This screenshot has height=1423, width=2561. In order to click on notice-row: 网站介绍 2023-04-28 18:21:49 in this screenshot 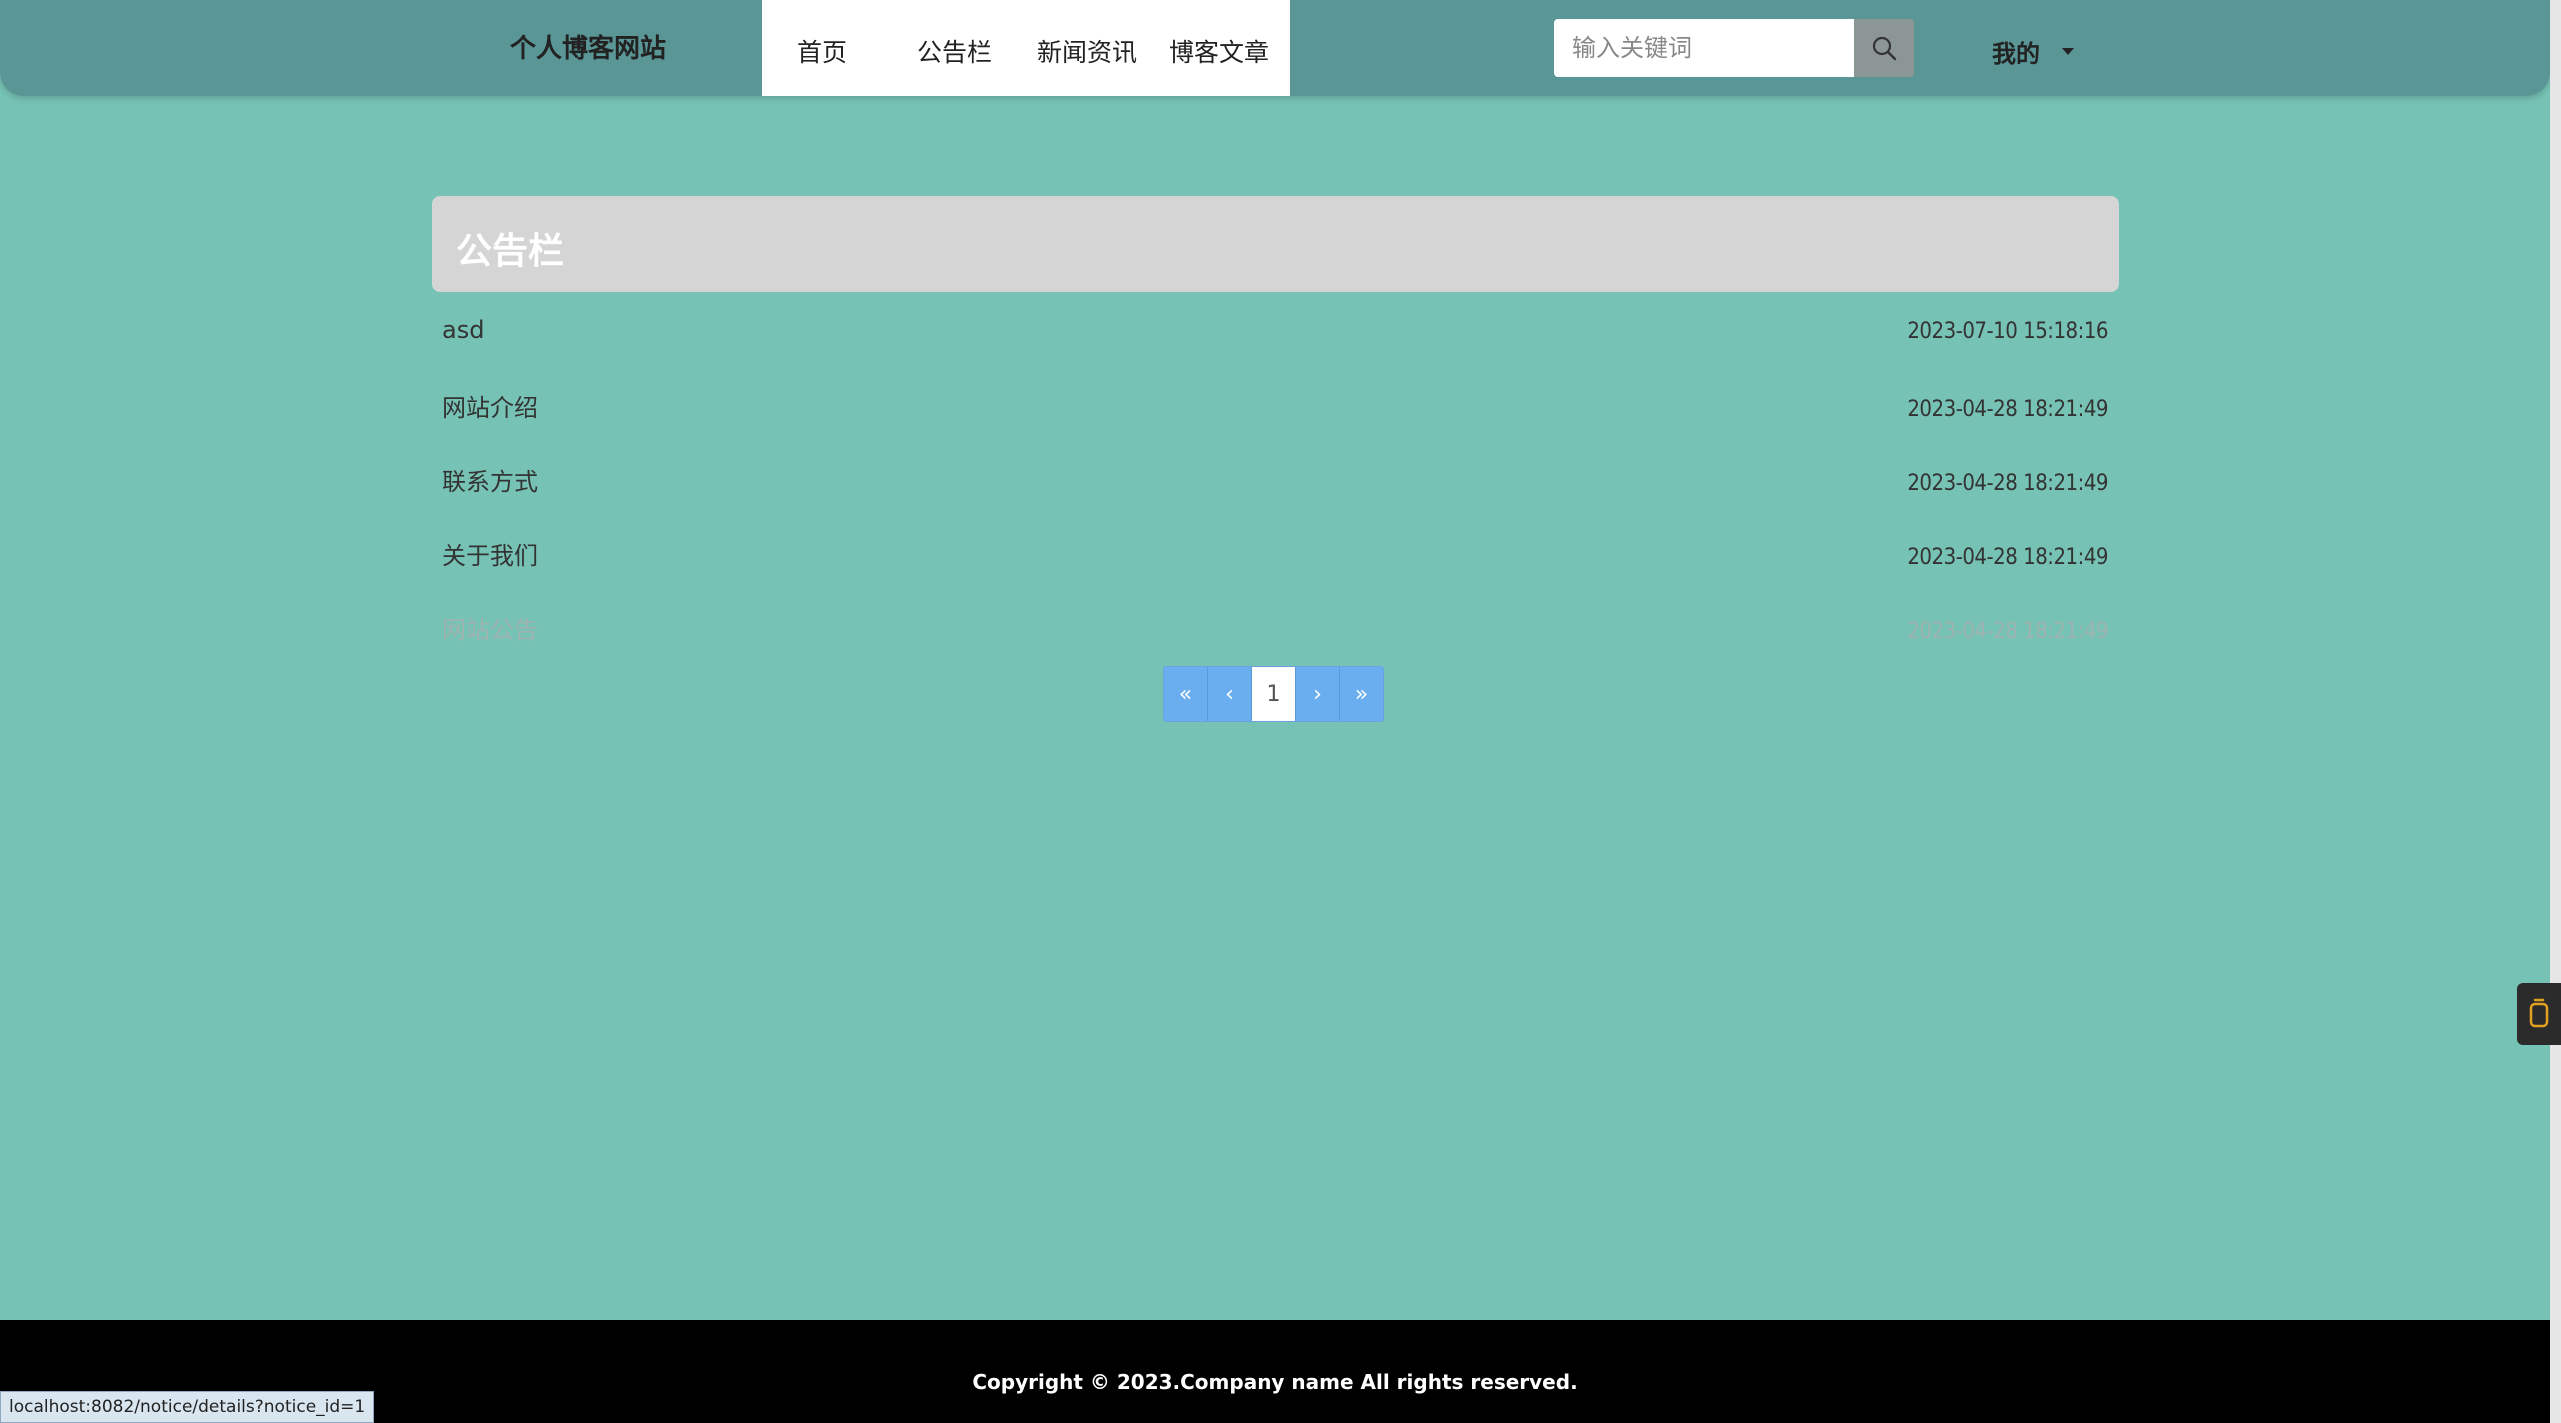, I will do `click(1275, 405)`.